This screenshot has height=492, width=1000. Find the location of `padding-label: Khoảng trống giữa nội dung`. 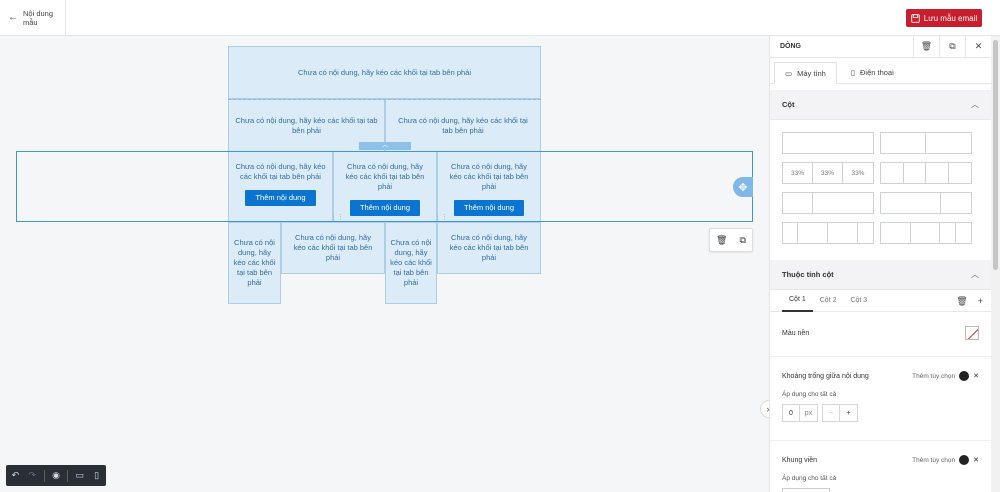

padding-label: Khoảng trống giữa nội dung is located at coordinates (825, 376).